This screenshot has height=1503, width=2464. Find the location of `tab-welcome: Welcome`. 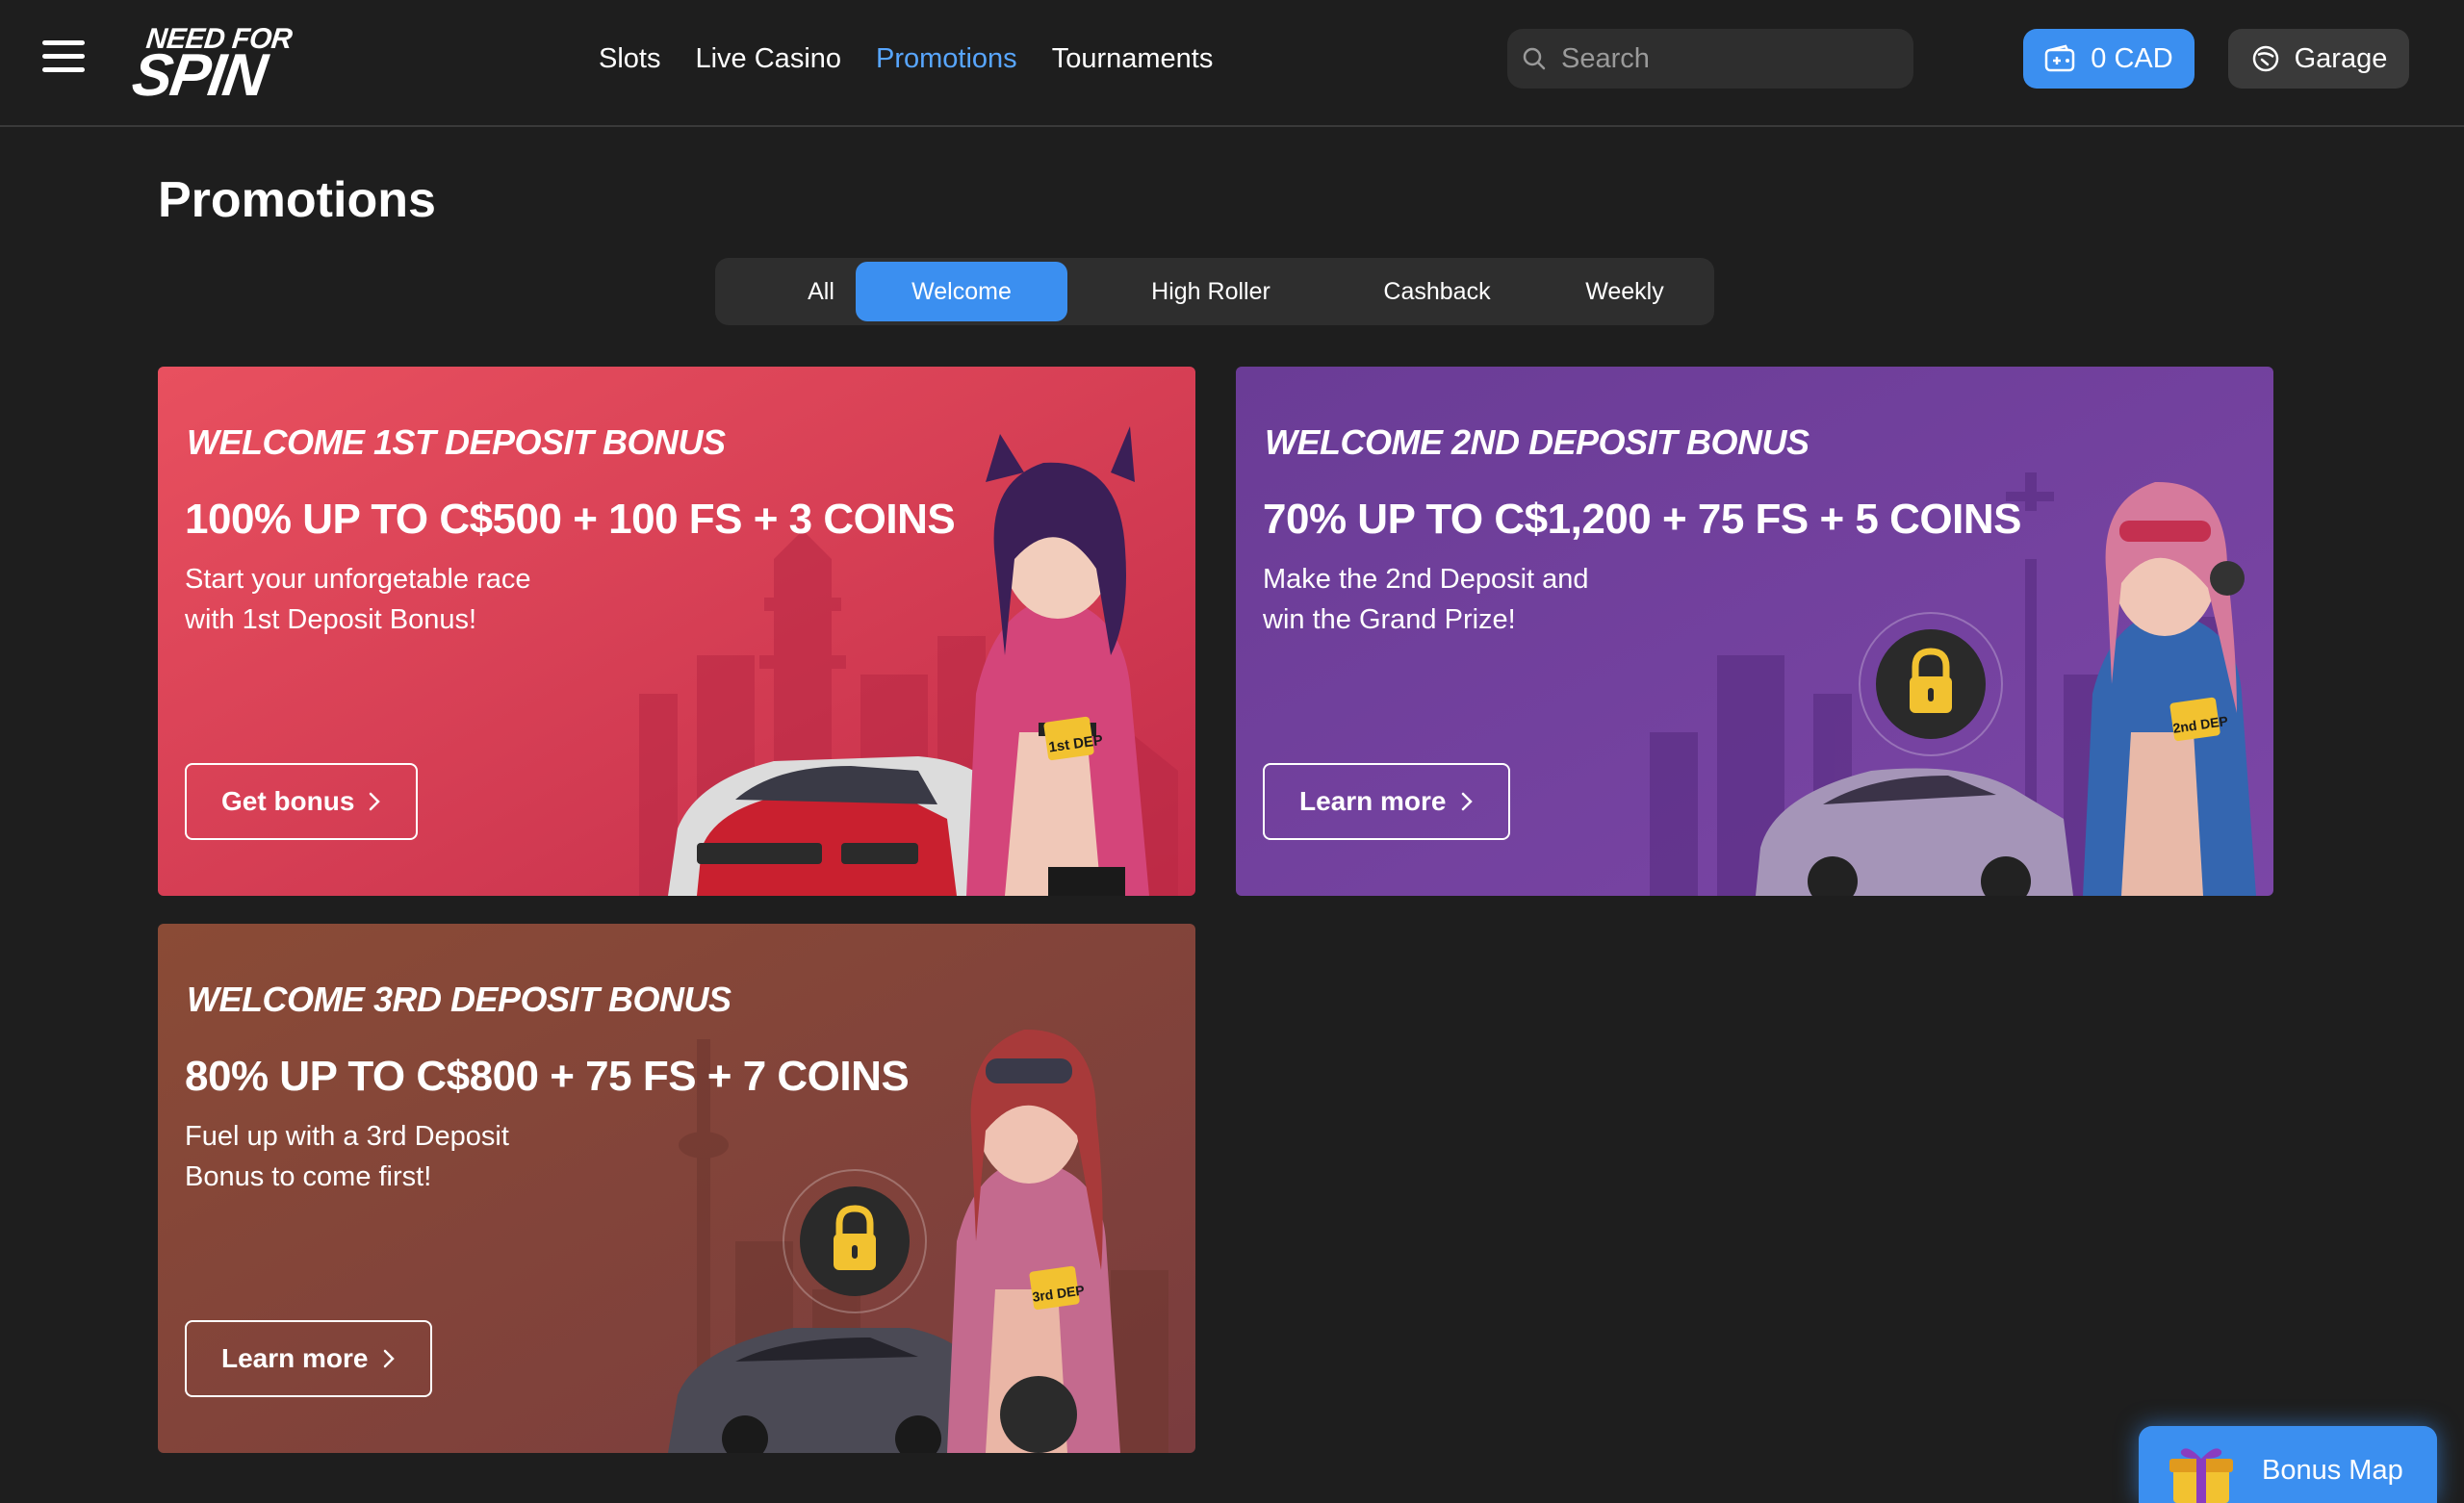

tab-welcome: Welcome is located at coordinates (961, 291).